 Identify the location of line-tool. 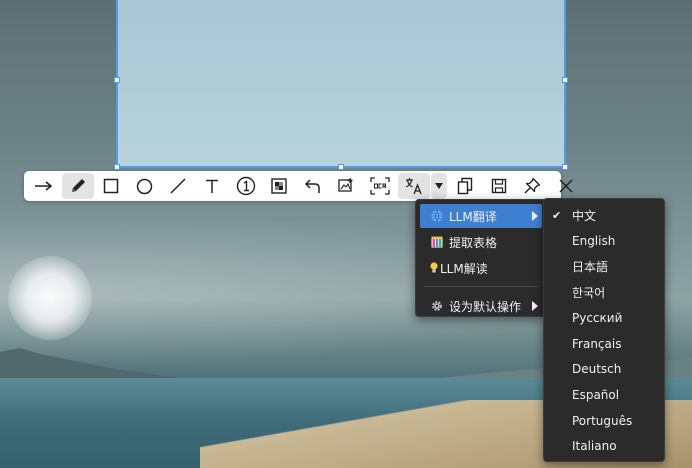
(178, 186).